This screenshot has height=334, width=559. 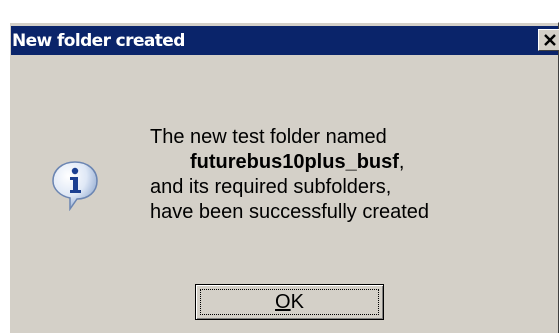 What do you see at coordinates (290, 212) in the screenshot?
I see `message-line-4: have been successfully created` at bounding box center [290, 212].